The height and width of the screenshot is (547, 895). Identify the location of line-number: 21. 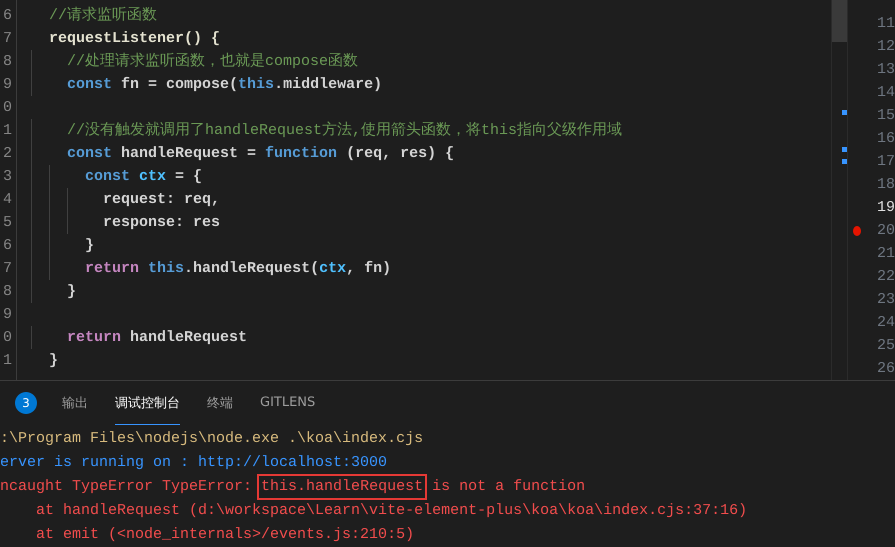
(885, 253).